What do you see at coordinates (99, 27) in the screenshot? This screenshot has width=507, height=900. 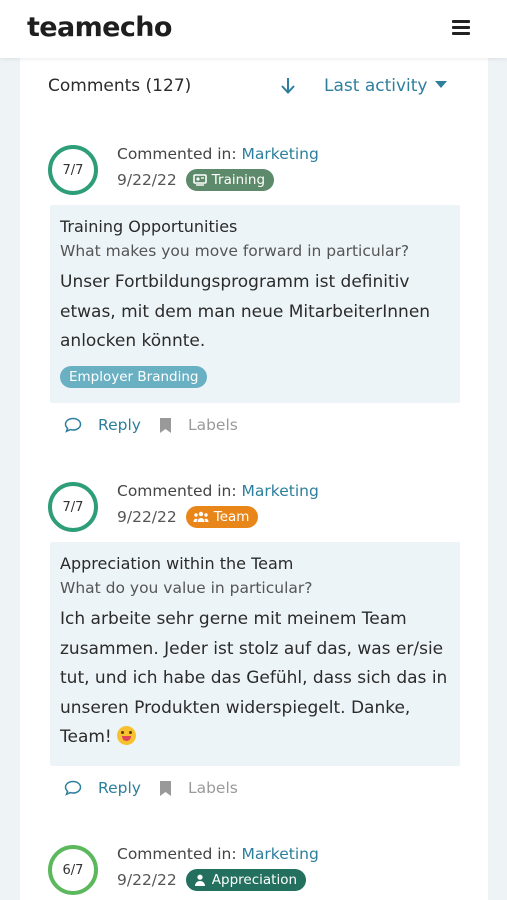 I see `logo: teamecho` at bounding box center [99, 27].